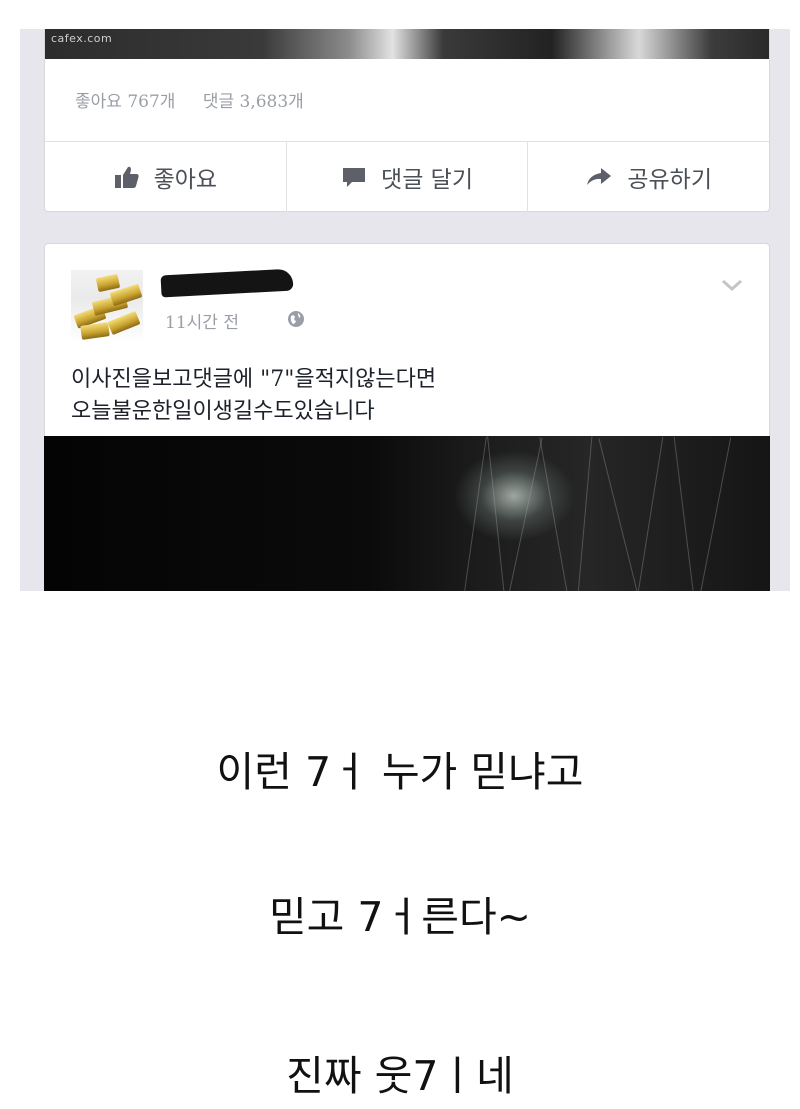 Image resolution: width=800 pixels, height=1109 pixels. What do you see at coordinates (732, 285) in the screenshot?
I see `chevron-down-icon` at bounding box center [732, 285].